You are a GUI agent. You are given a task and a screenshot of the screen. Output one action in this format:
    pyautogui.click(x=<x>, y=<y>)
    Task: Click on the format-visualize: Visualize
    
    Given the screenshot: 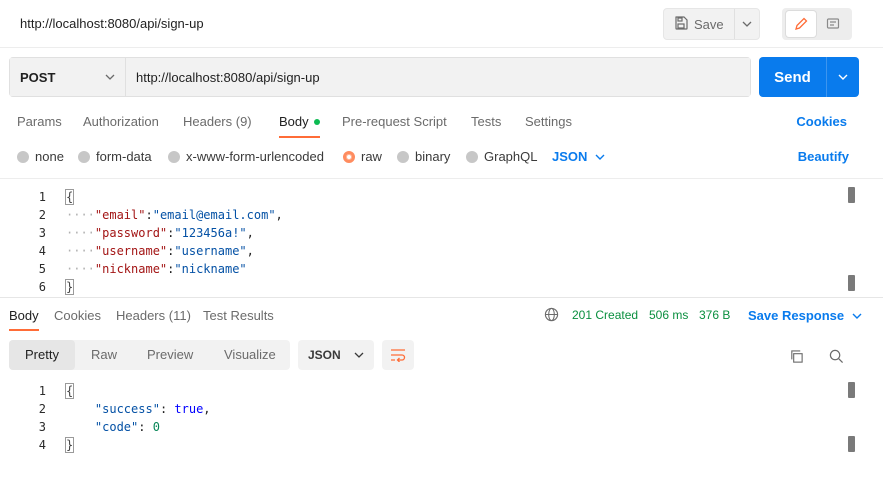 What is the action you would take?
    pyautogui.click(x=250, y=354)
    